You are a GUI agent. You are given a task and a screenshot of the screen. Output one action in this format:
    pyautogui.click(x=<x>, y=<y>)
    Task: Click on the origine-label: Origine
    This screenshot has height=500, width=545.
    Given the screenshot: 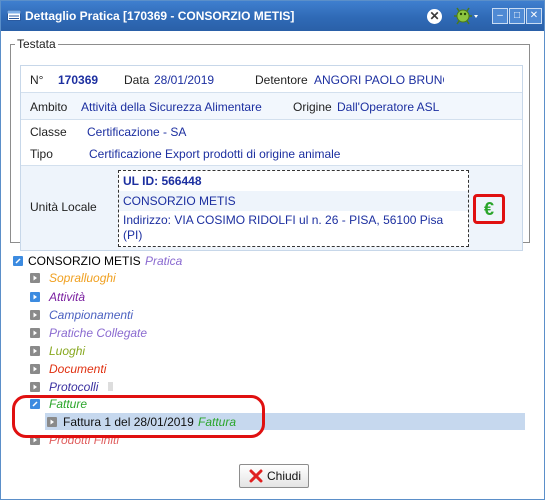 What is the action you would take?
    pyautogui.click(x=312, y=107)
    